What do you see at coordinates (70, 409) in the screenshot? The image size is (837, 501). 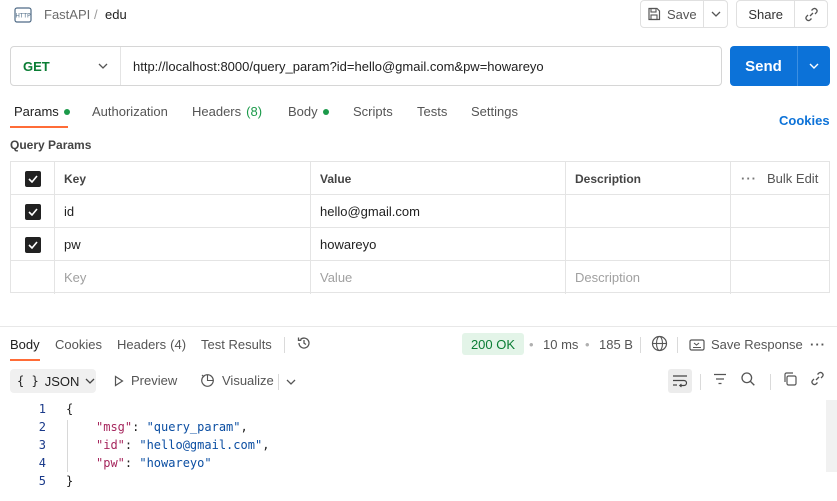 I see `code-text: {` at bounding box center [70, 409].